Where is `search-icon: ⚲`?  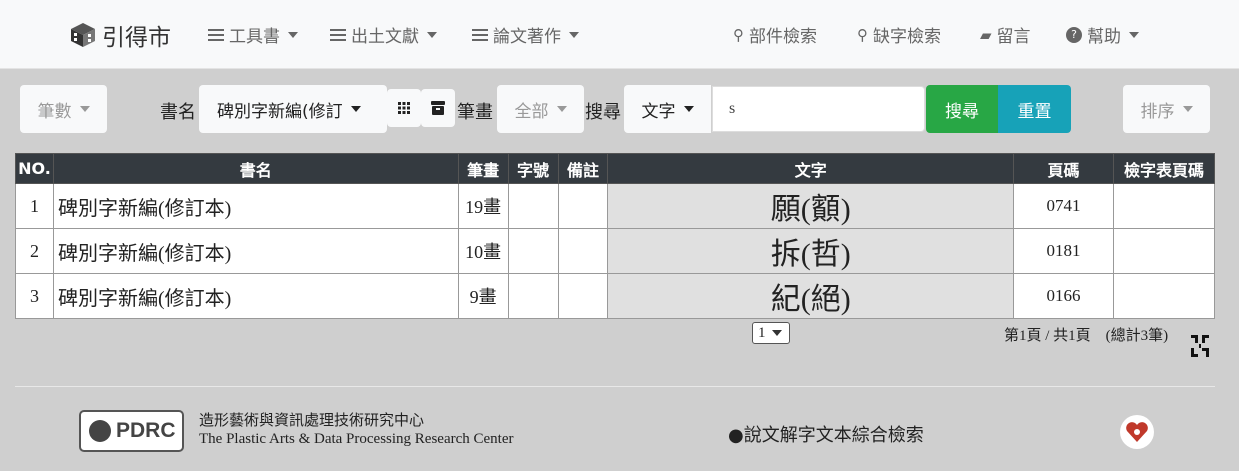 search-icon: ⚲ is located at coordinates (738, 34).